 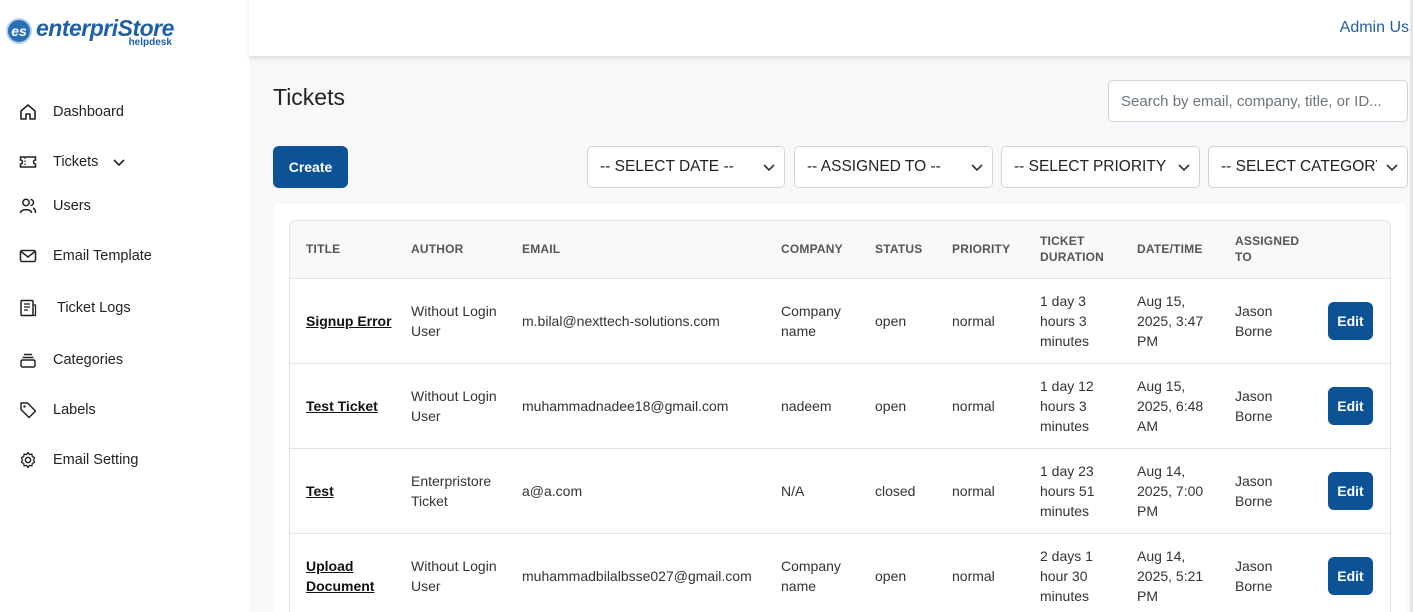 What do you see at coordinates (625, 405) in the screenshot?
I see `cell-email: muhammadnadee18@gmail.com` at bounding box center [625, 405].